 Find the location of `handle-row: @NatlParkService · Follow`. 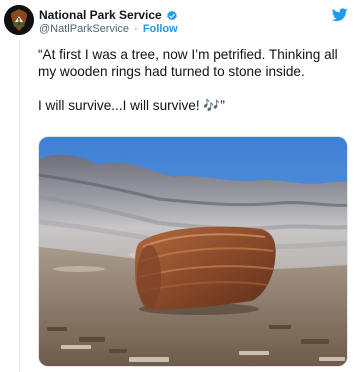

handle-row: @NatlParkService · Follow is located at coordinates (108, 29).